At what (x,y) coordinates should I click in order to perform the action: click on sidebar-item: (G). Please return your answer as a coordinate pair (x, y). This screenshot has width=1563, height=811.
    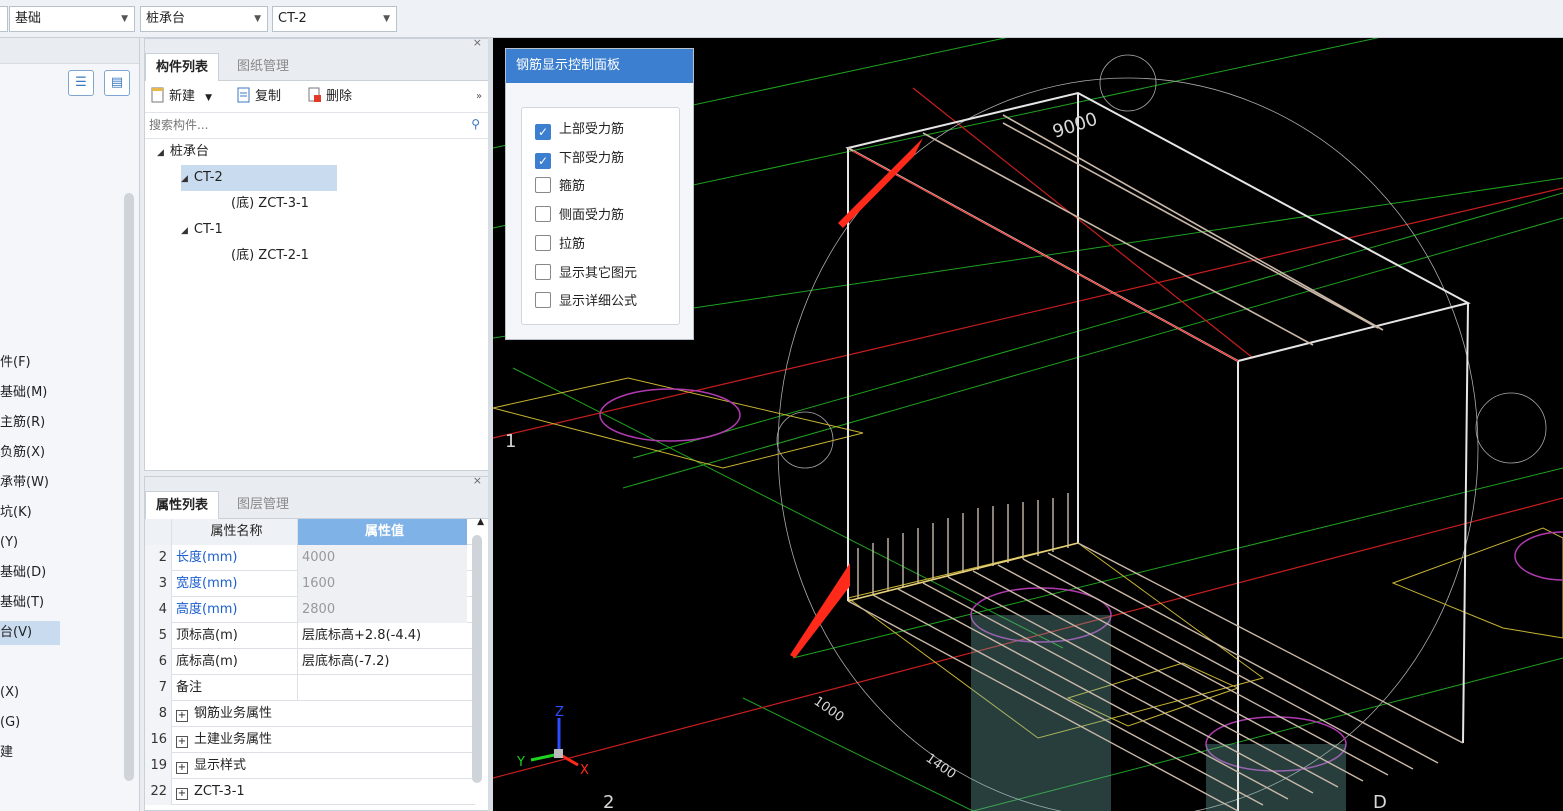
    Looking at the image, I should click on (10, 723).